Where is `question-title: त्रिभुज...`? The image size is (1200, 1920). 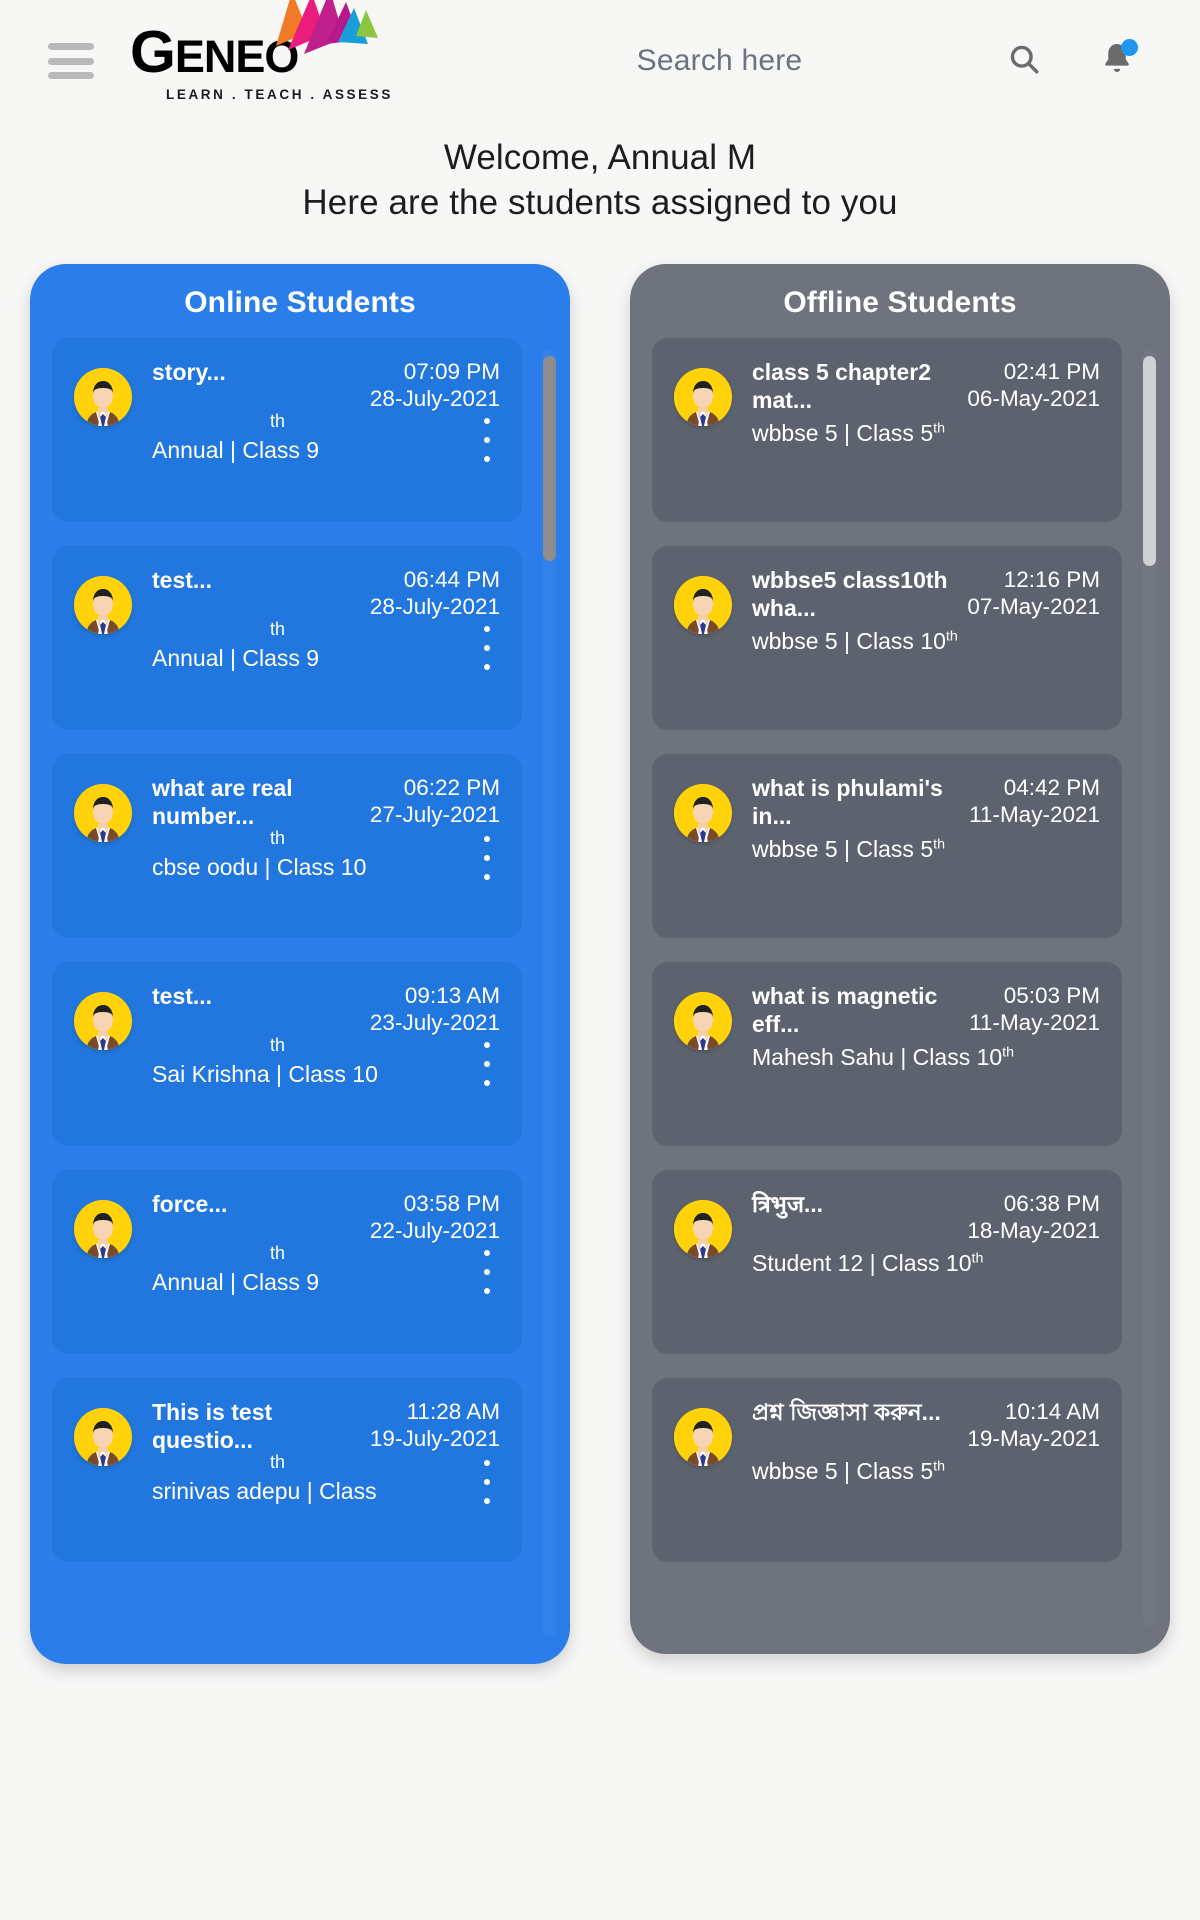 question-title: त्रिभुज... is located at coordinates (788, 1203).